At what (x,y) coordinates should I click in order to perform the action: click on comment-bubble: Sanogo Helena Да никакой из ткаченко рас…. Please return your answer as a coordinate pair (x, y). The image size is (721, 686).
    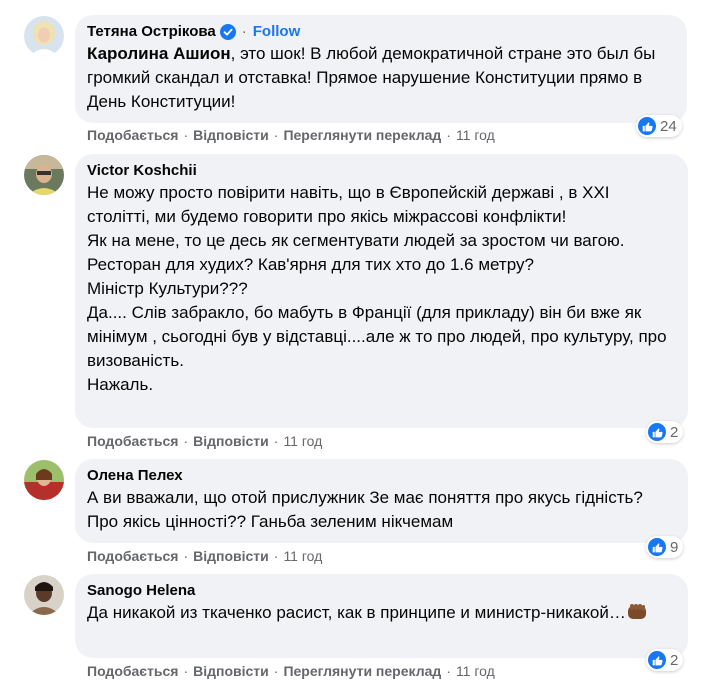
    Looking at the image, I should click on (381, 616).